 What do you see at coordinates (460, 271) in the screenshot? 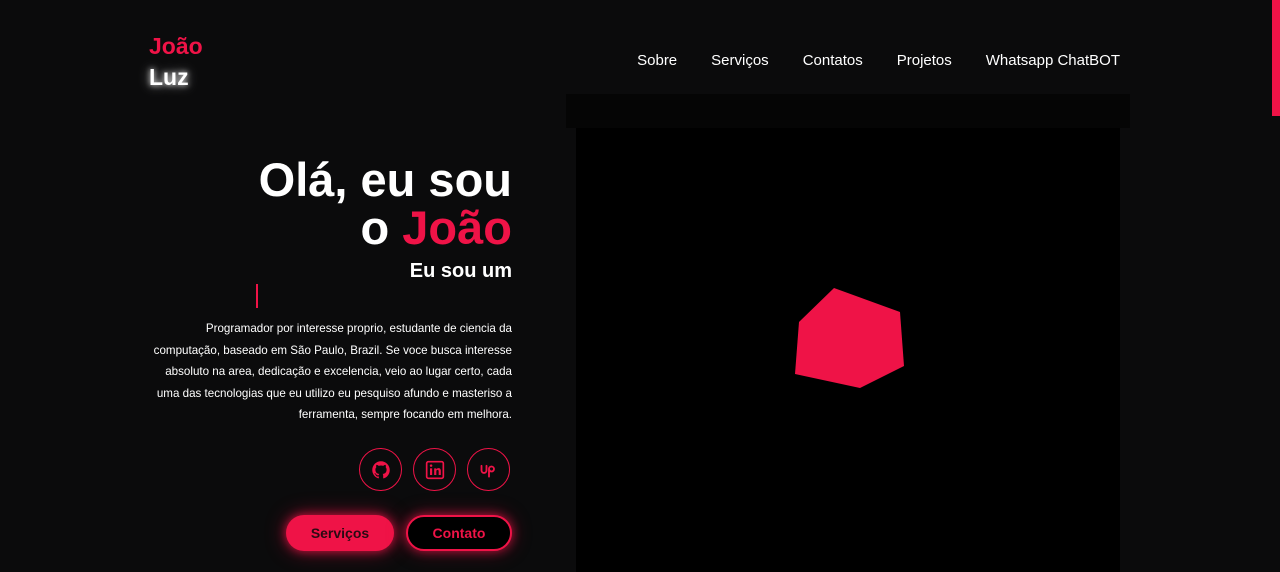
I see `hero-subtitle: Eu sou um` at bounding box center [460, 271].